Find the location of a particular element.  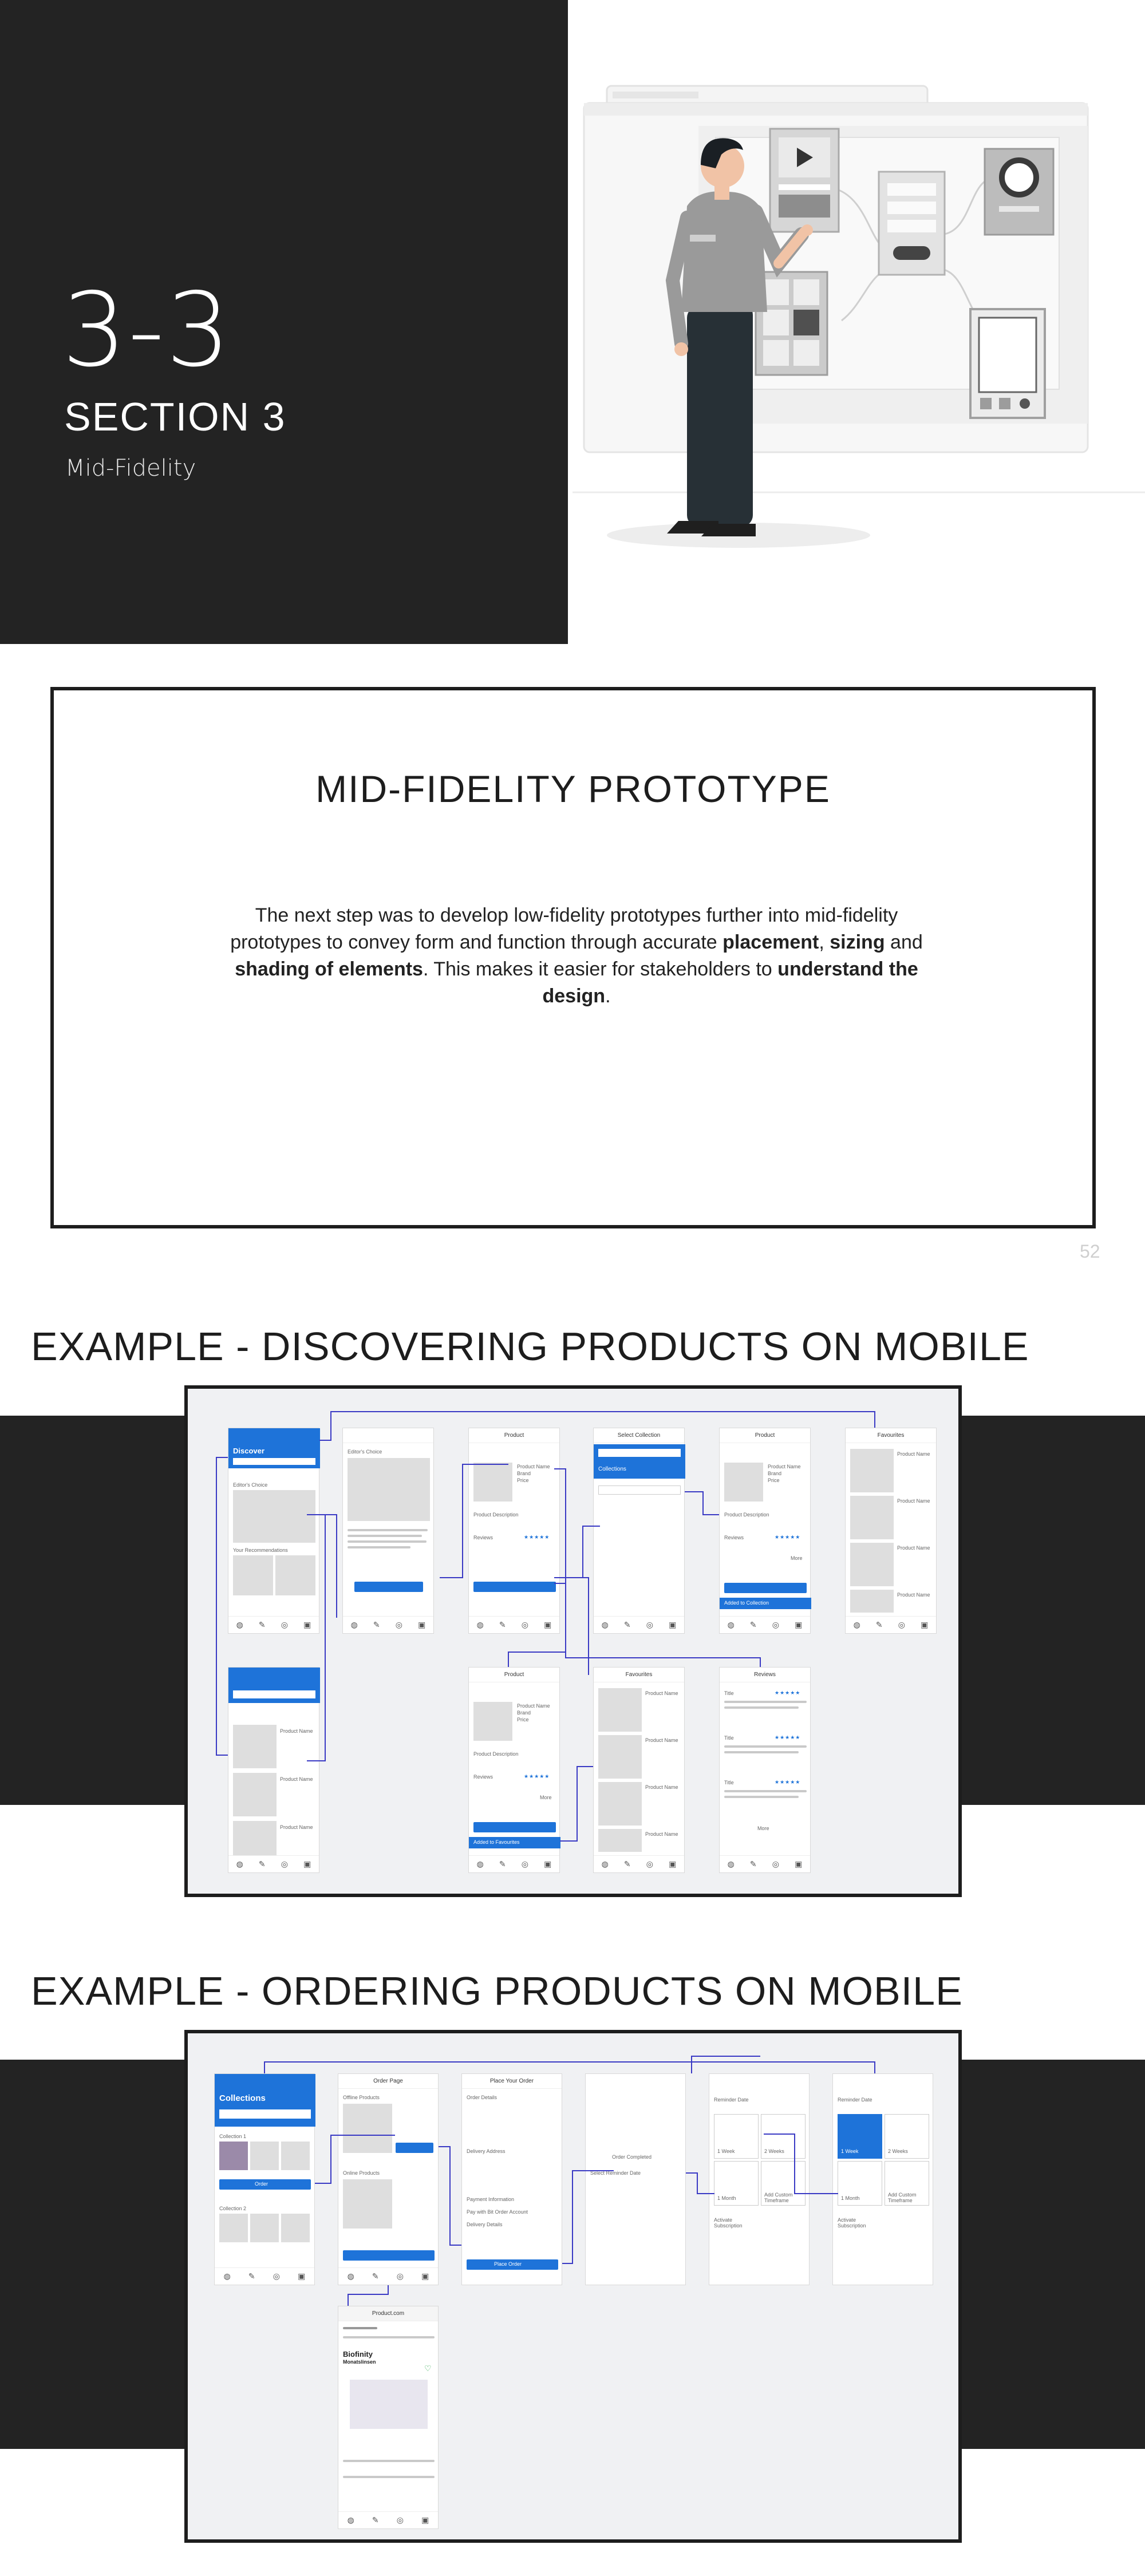

review-title: Title is located at coordinates (729, 1782).